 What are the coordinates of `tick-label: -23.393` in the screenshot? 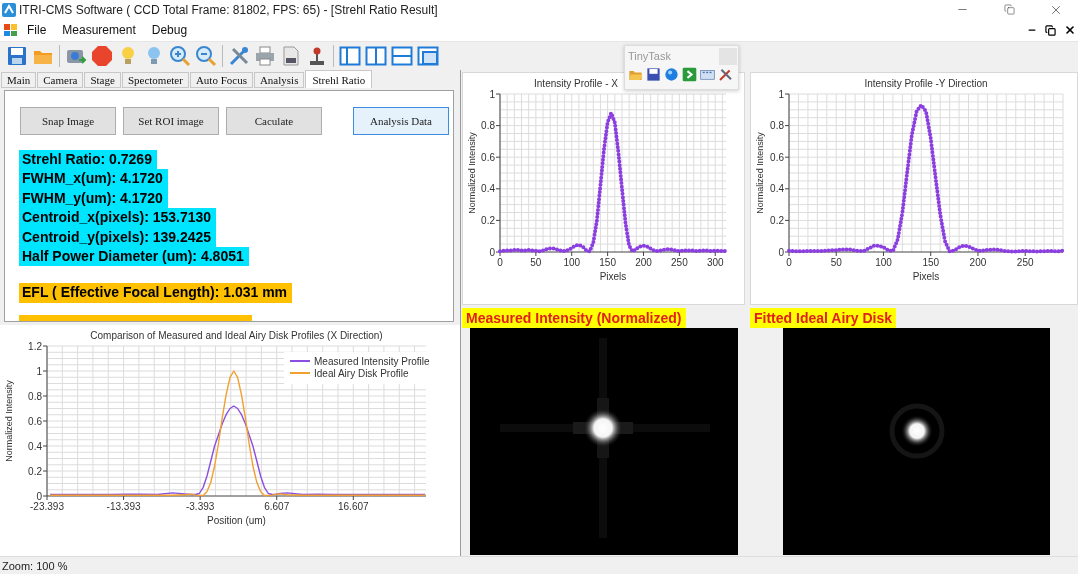 It's located at (47, 506).